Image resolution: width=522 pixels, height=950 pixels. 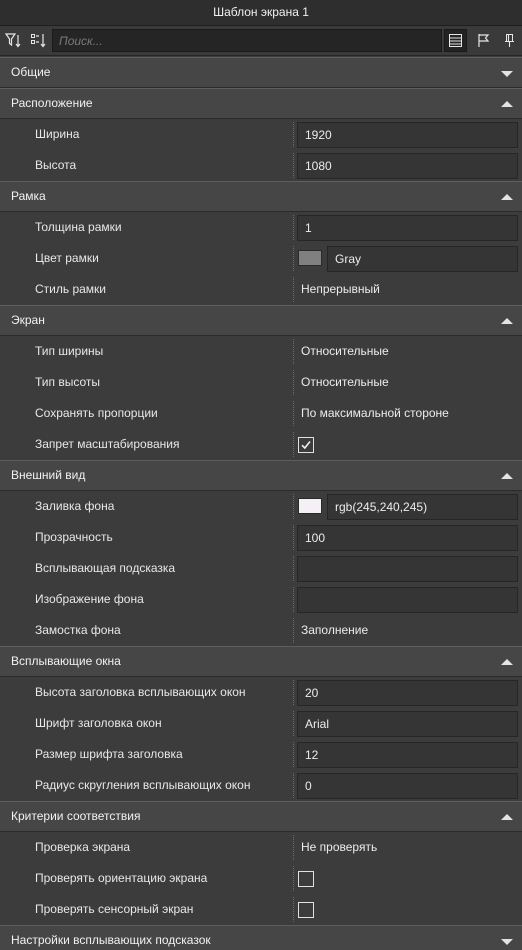 I want to click on width-type-value: Относительные, so click(x=345, y=351).